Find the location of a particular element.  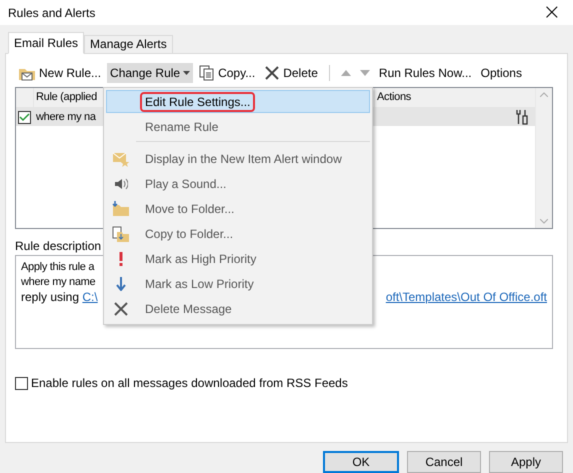

up-arrow-icon is located at coordinates (345, 73).